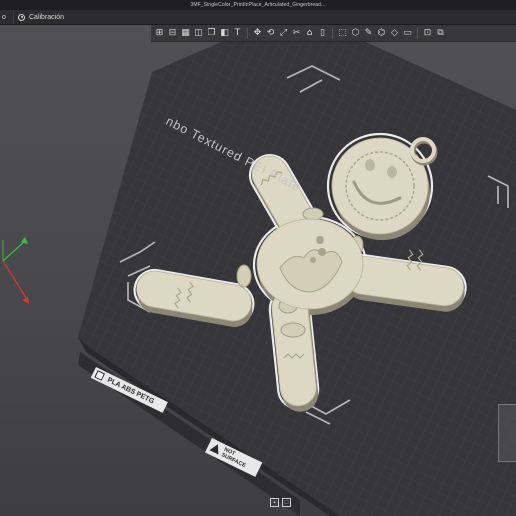 The image size is (516, 516). Describe the element at coordinates (440, 33) in the screenshot. I see `expand-icon: ⧉` at that location.